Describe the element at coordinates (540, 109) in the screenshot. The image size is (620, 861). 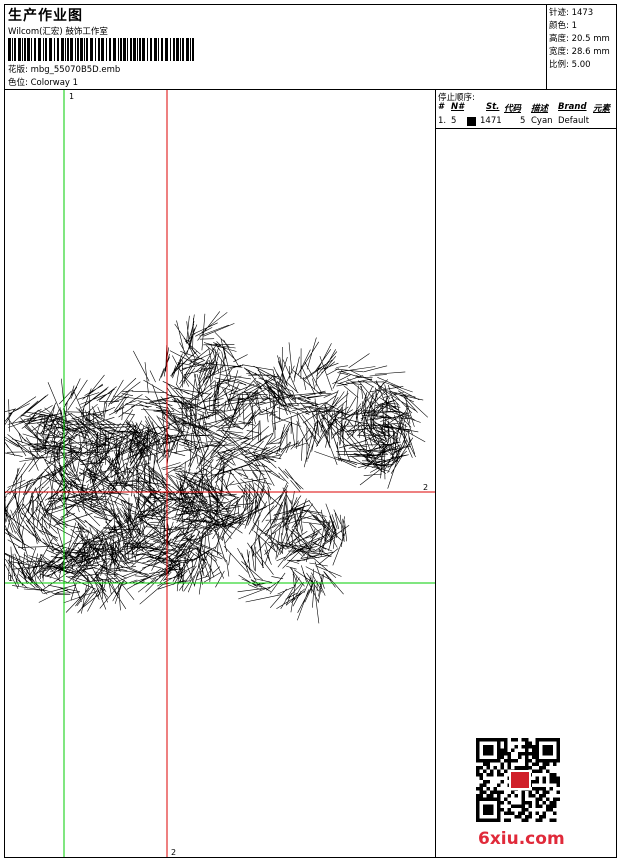
I see `col-desc: 描述` at that location.